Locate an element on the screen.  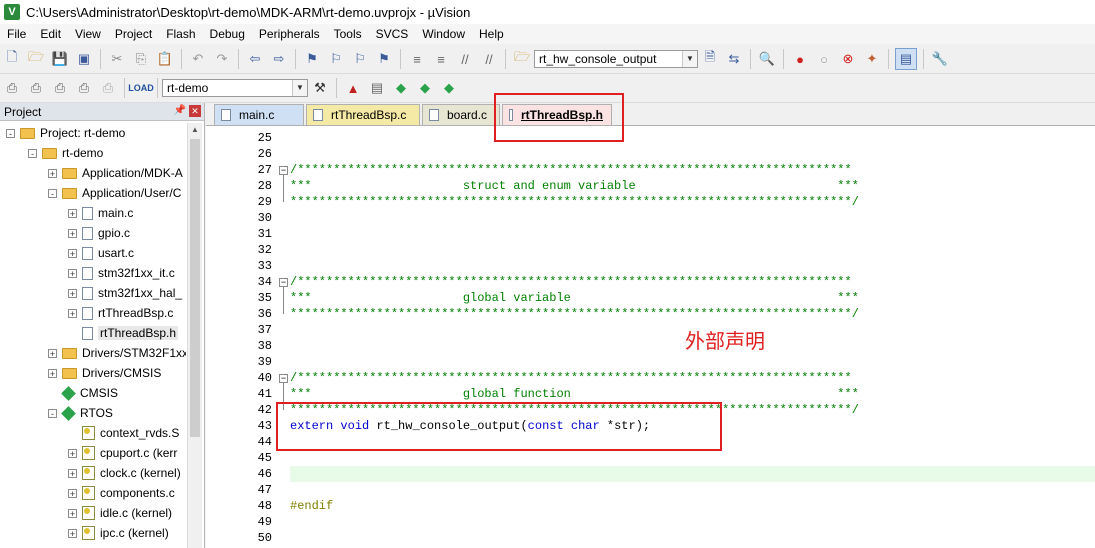
build-icon: ⎙ is located at coordinates (36, 88).